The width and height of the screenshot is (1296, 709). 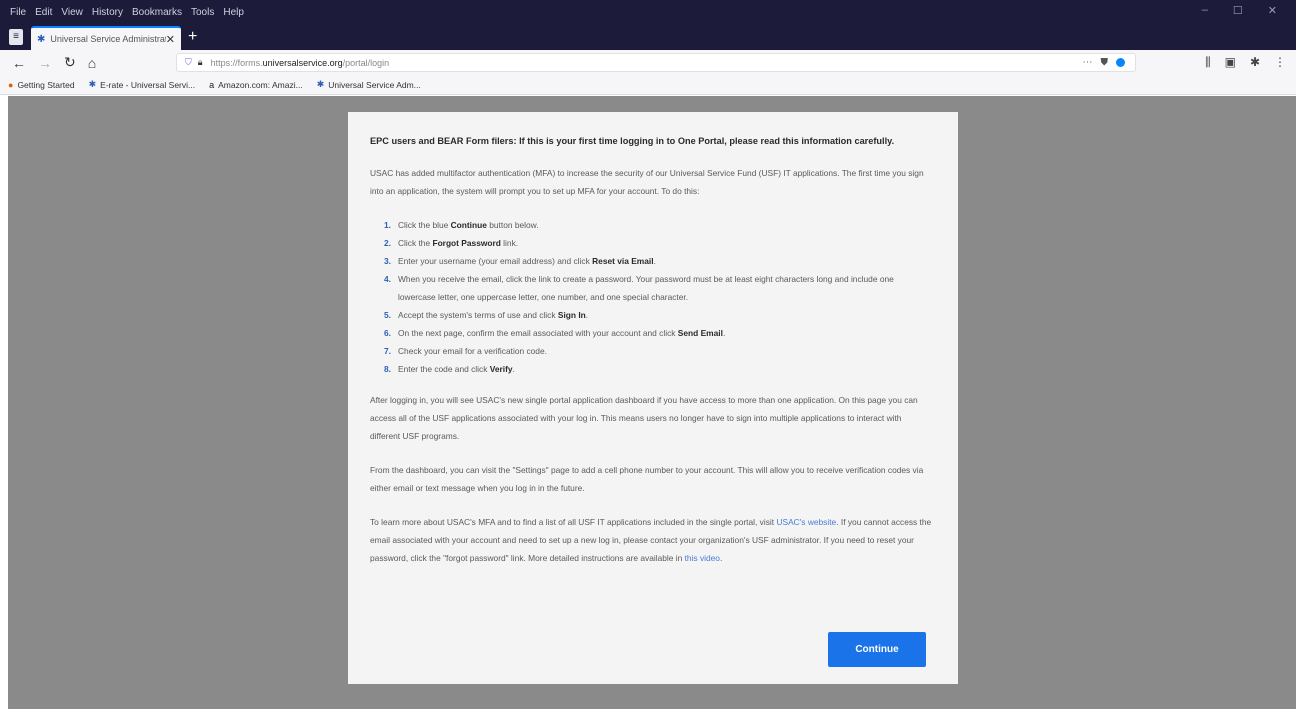 What do you see at coordinates (468, 225) in the screenshot?
I see `step-bold: Continue` at bounding box center [468, 225].